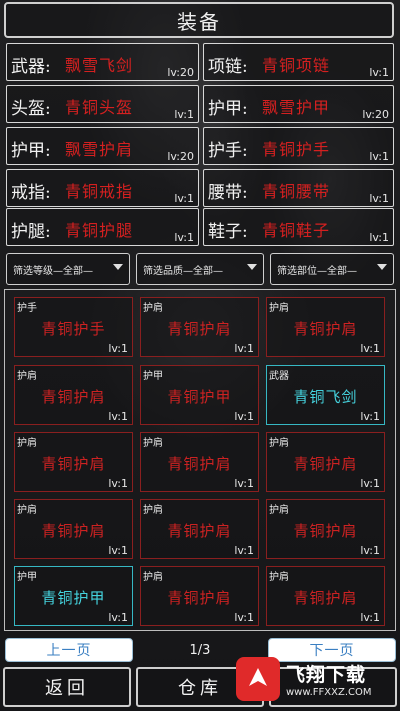 Image resolution: width=400 pixels, height=711 pixels. I want to click on equip-slot-shoes: 鞋子: 青铜鞋子 lv:1, so click(298, 227).